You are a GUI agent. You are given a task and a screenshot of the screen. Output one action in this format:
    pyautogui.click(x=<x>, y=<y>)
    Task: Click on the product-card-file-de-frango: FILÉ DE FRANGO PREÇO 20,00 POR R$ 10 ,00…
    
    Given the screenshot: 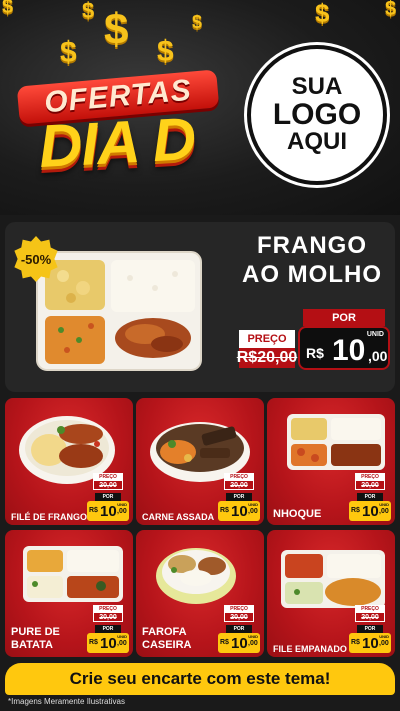 What is the action you would take?
    pyautogui.click(x=69, y=461)
    